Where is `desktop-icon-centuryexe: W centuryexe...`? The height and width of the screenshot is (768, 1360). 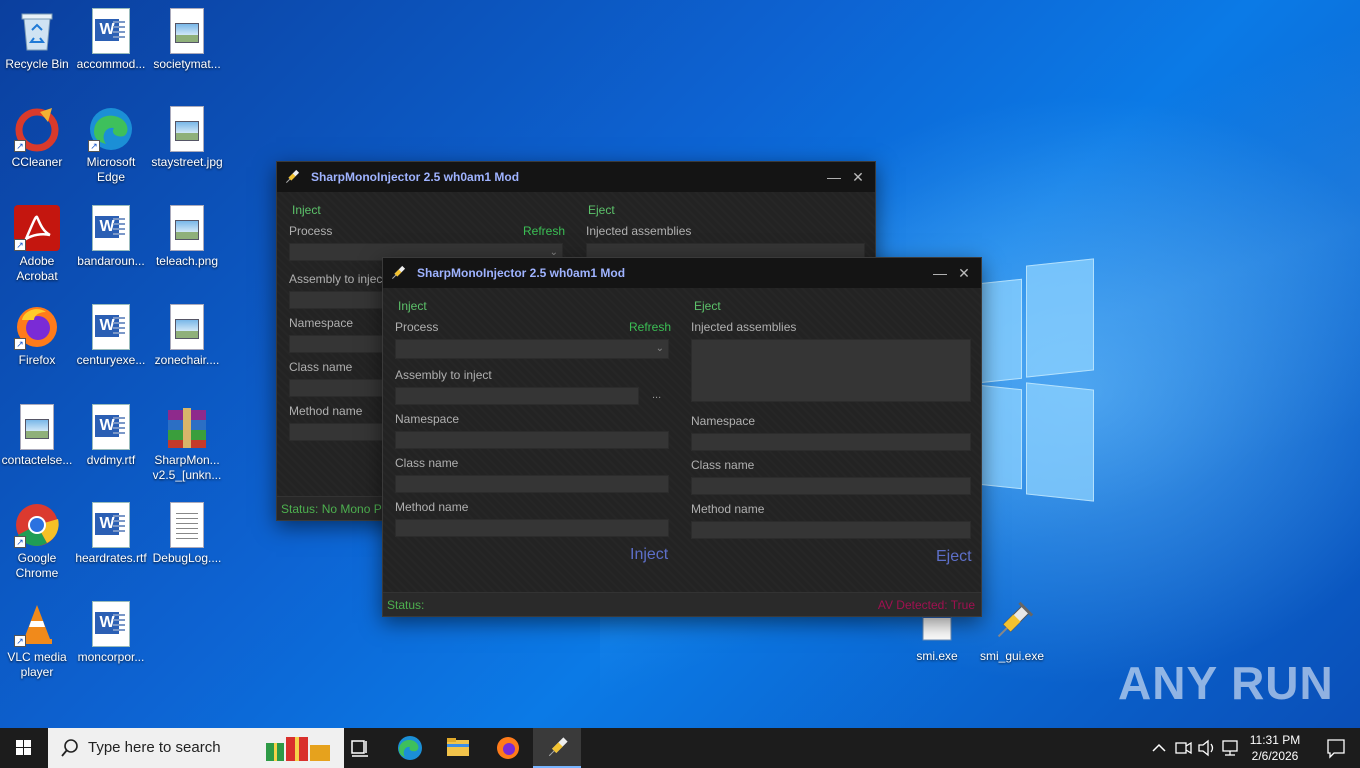
desktop-icon-centuryexe: W centuryexe... is located at coordinates (111, 336).